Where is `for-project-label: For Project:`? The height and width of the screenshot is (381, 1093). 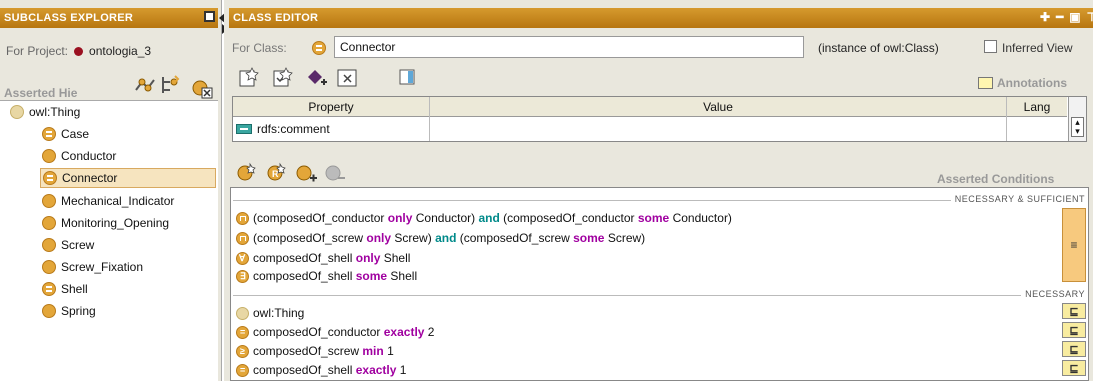 for-project-label: For Project: is located at coordinates (37, 51).